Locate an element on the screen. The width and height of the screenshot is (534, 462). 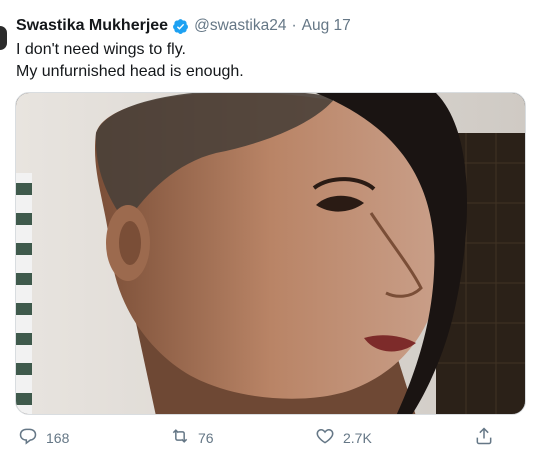
share-button is located at coordinates (484, 437).